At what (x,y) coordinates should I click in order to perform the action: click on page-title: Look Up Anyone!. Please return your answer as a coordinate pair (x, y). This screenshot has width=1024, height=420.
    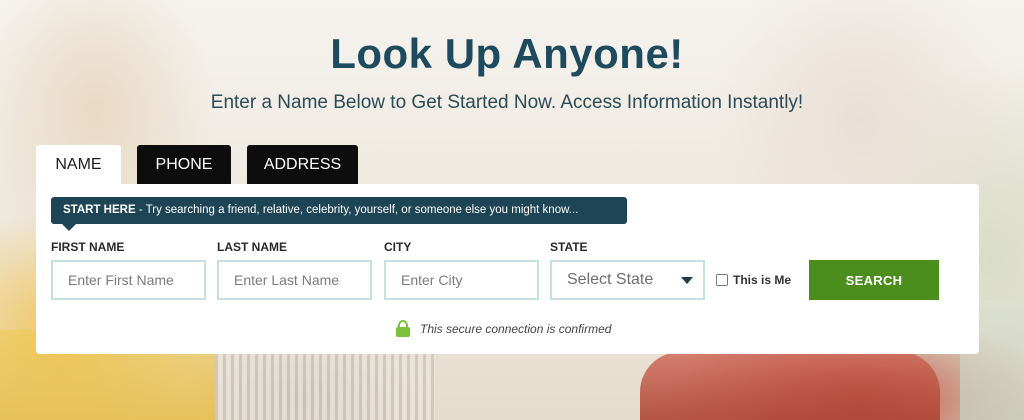
    Looking at the image, I should click on (507, 53).